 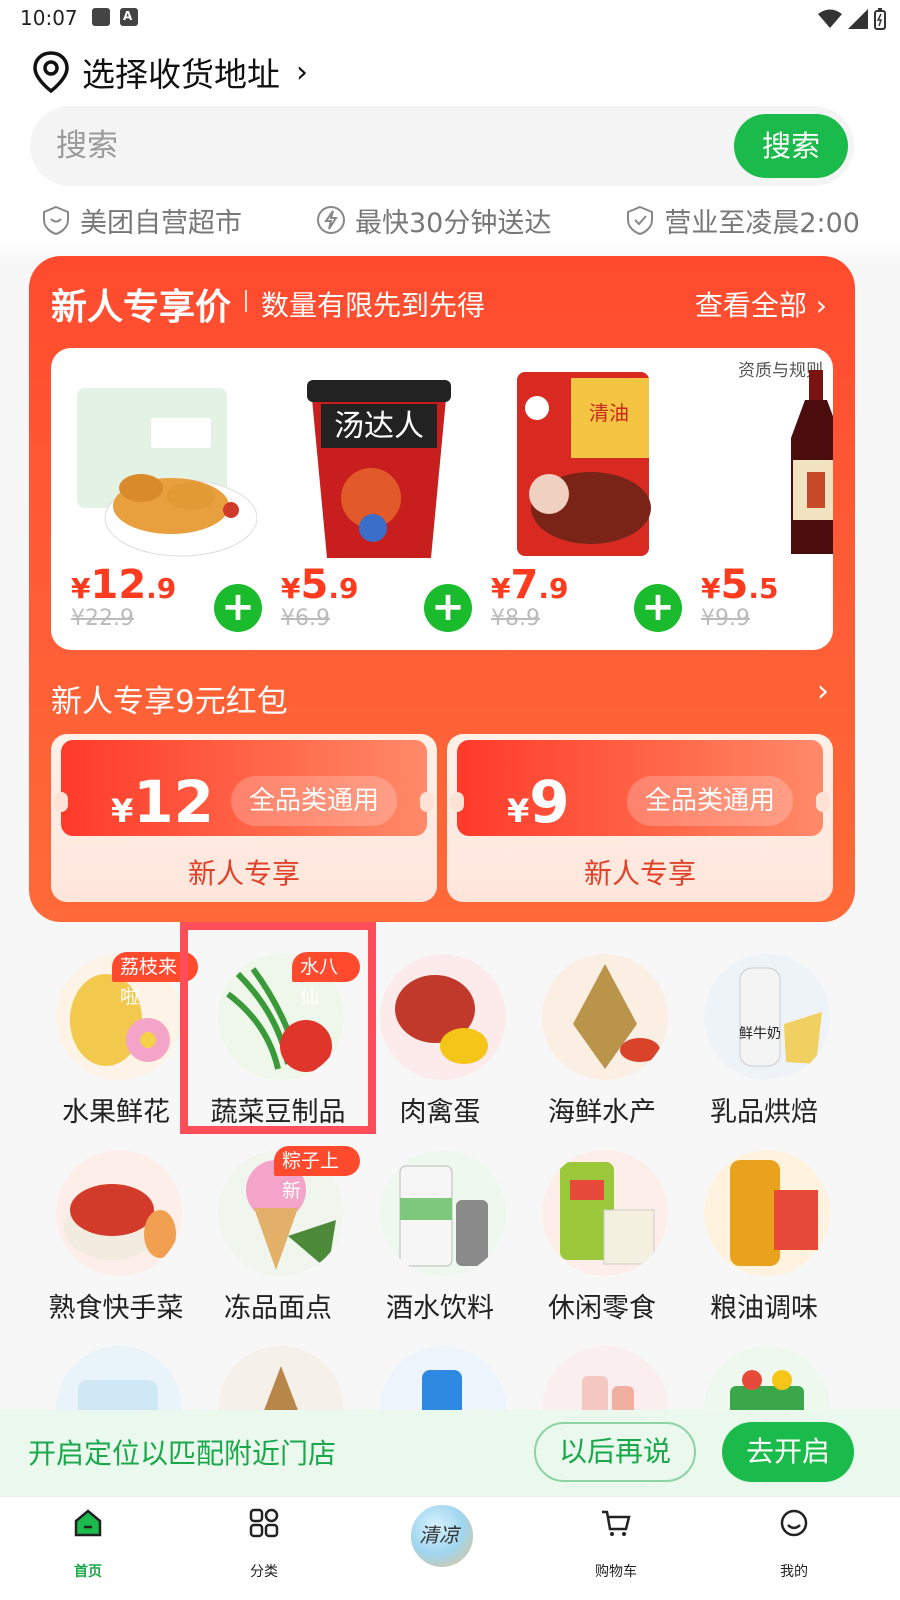 What do you see at coordinates (616, 1523) in the screenshot?
I see `cart-icon` at bounding box center [616, 1523].